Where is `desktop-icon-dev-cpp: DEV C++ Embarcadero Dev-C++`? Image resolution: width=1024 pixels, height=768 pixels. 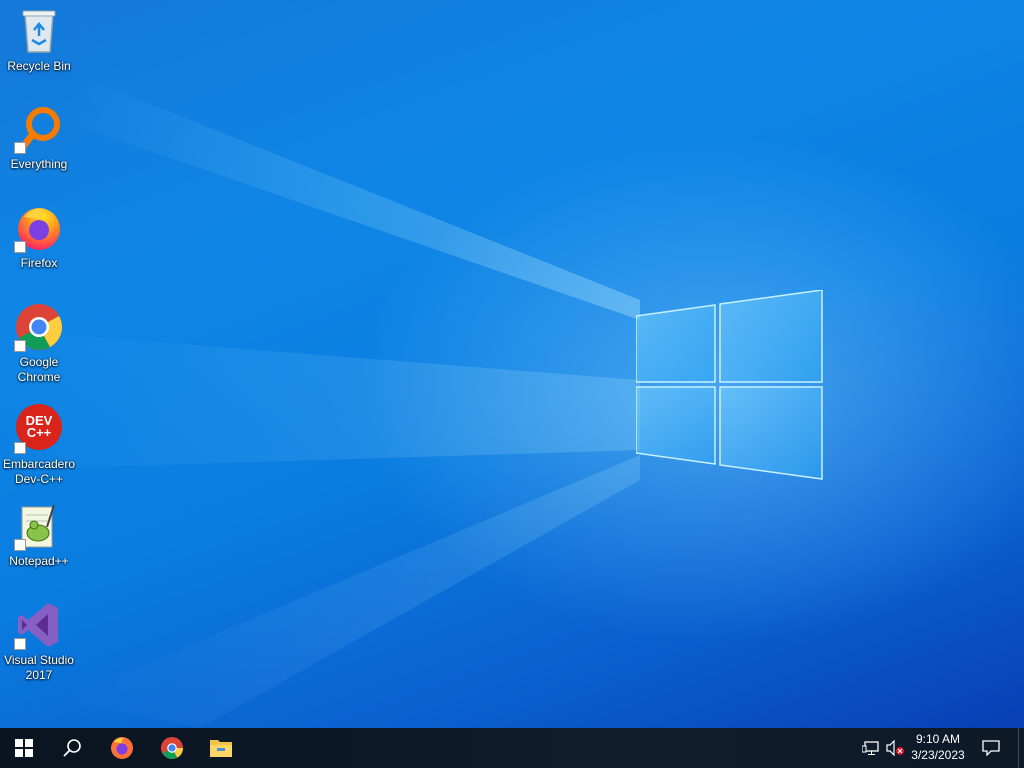
desktop-icon-dev-cpp: DEV C++ Embarcadero Dev-C++ is located at coordinates (39, 444).